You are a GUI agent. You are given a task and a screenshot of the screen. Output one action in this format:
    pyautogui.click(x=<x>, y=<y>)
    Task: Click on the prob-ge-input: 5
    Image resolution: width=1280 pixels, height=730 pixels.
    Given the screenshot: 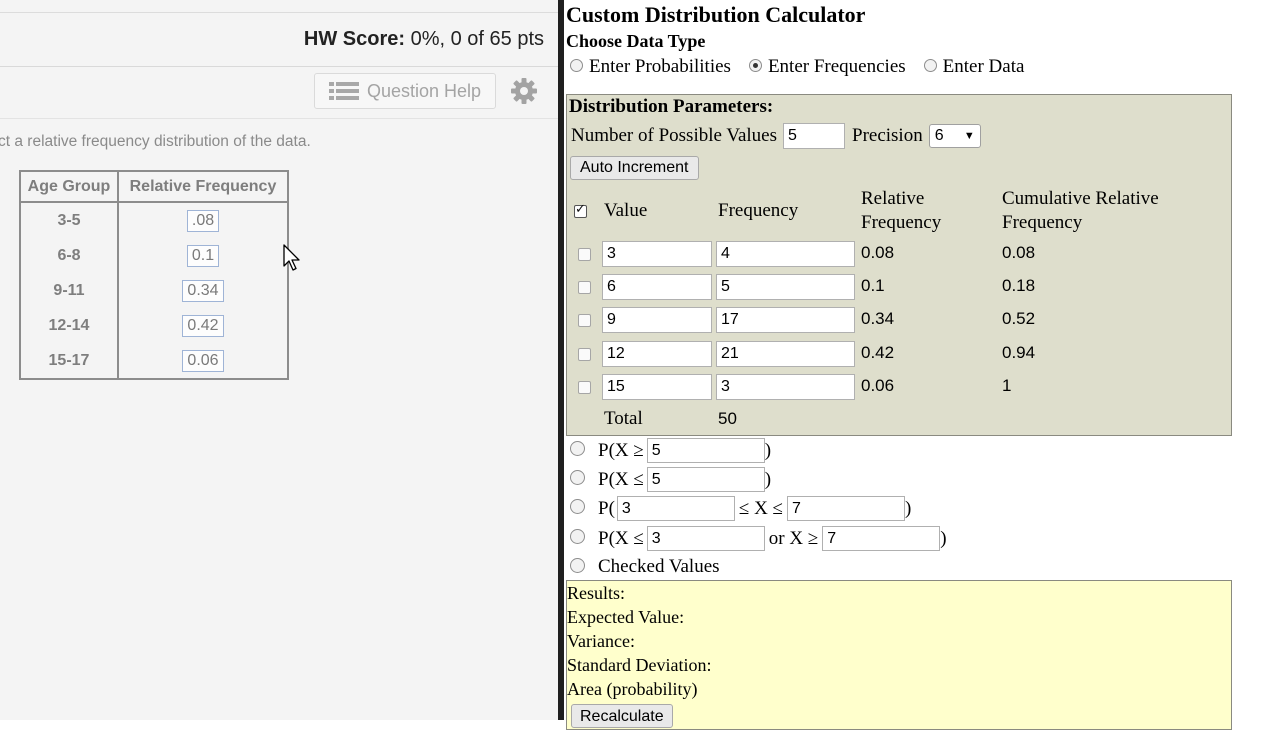 What is the action you would take?
    pyautogui.click(x=705, y=450)
    